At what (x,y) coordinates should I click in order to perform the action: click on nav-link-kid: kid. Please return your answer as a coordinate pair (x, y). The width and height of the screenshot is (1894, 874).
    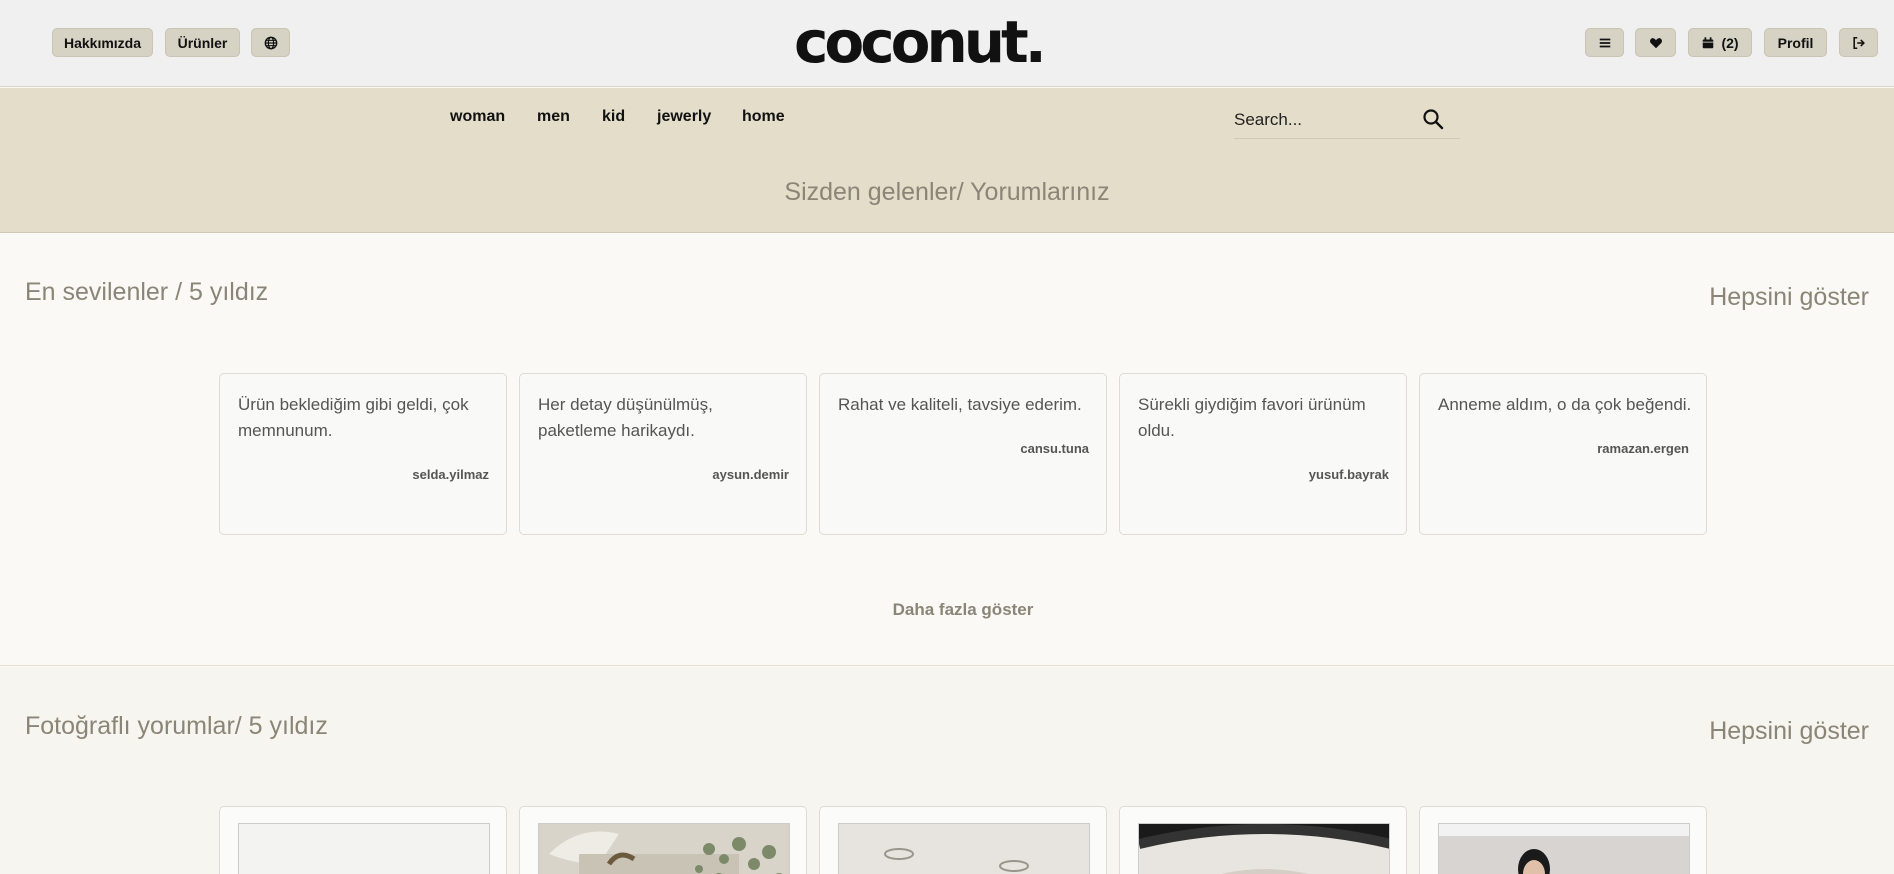
    Looking at the image, I should click on (613, 117).